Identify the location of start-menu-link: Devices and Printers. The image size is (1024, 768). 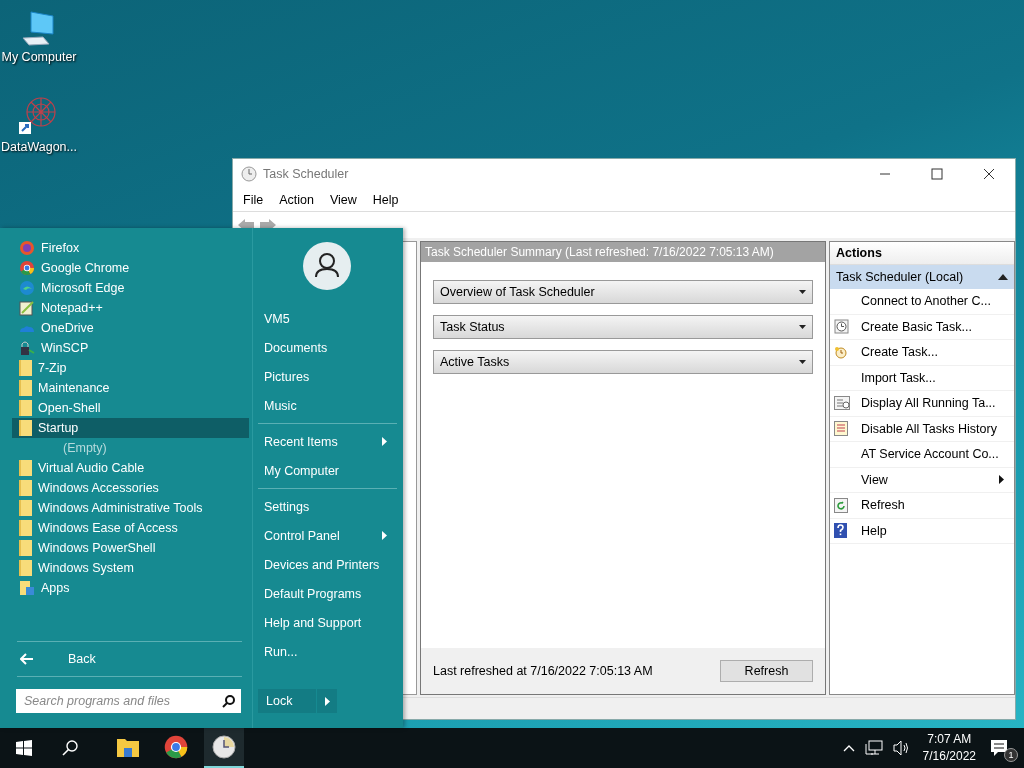
(327, 564).